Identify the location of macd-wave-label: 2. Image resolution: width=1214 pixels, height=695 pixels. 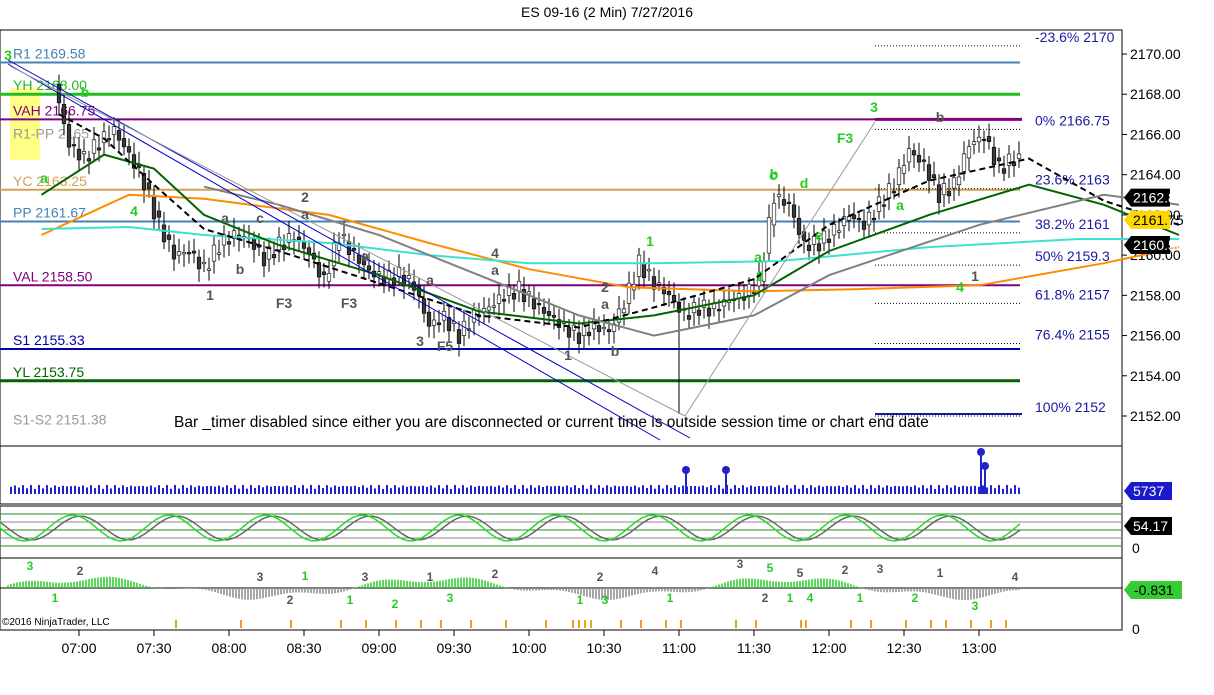
(80, 571).